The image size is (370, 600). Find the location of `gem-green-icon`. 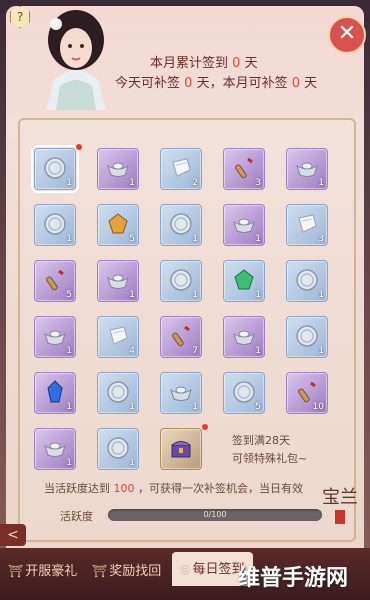

gem-green-icon is located at coordinates (244, 280).